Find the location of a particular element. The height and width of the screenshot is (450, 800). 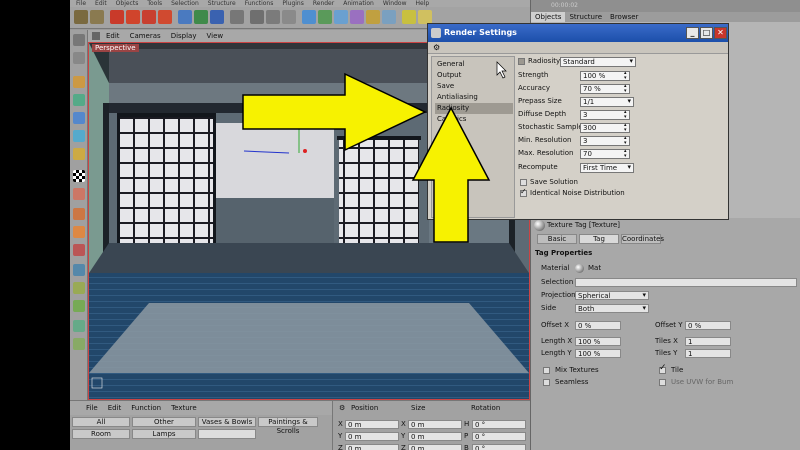

menu-selection: Selection is located at coordinates (185, 3).